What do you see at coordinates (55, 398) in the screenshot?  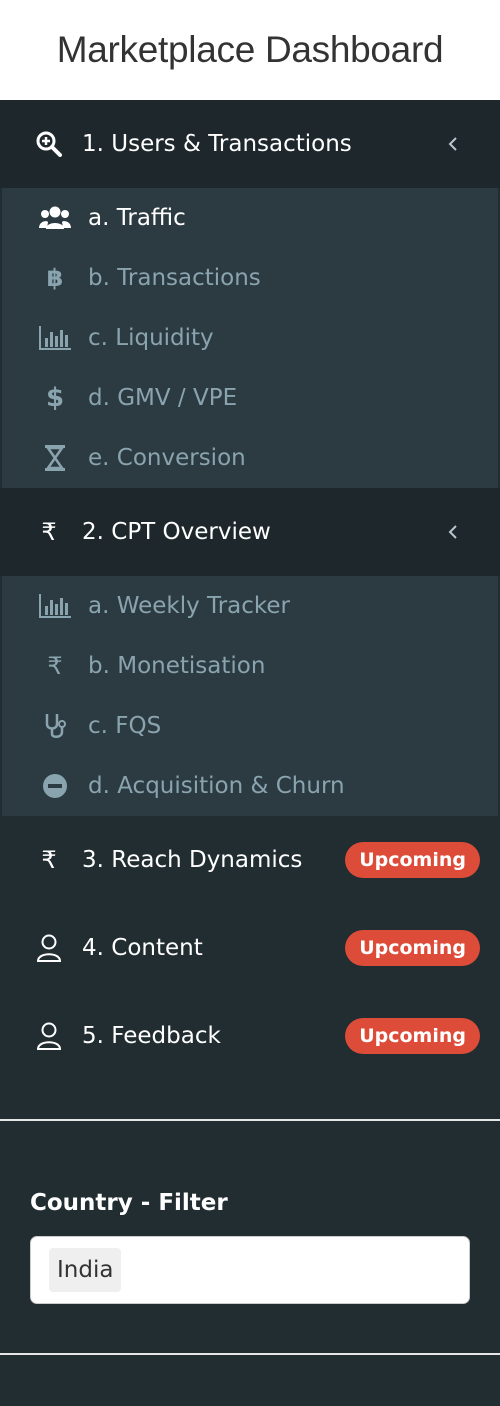 I see `dollar-icon: $` at bounding box center [55, 398].